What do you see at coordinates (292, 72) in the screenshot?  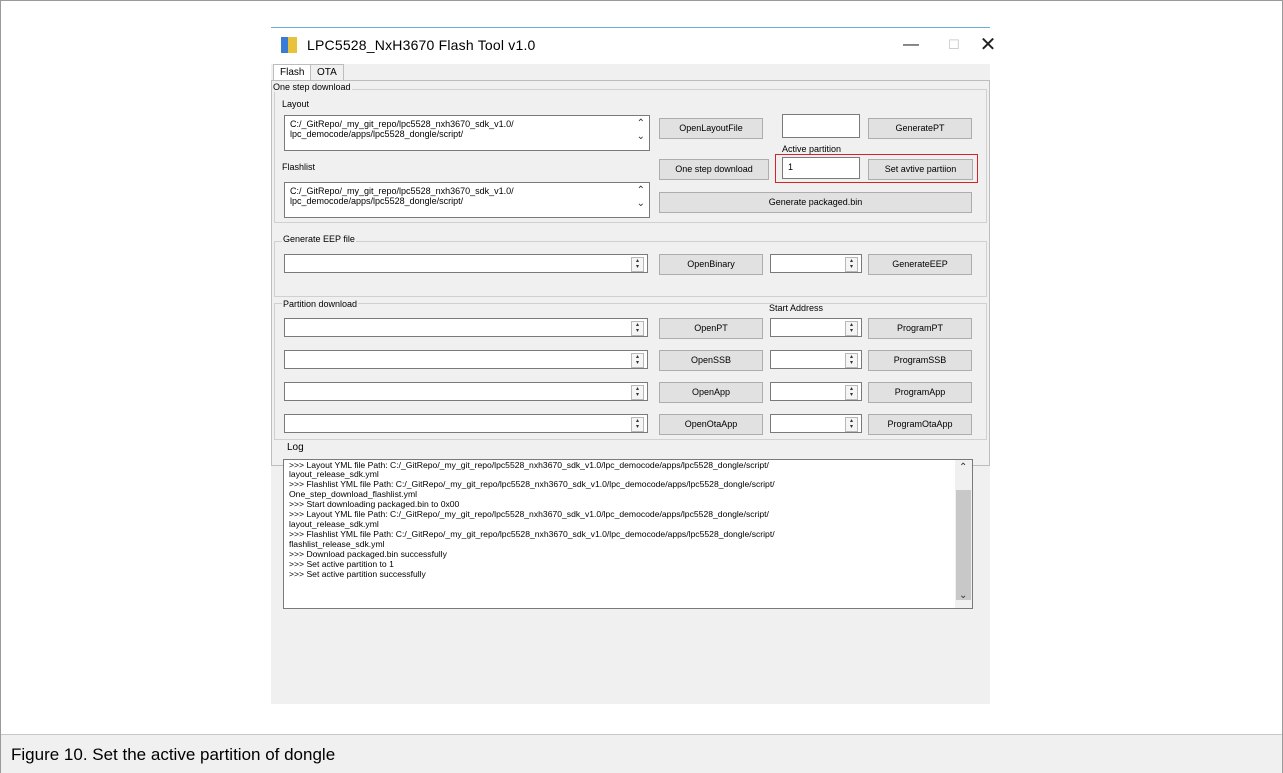 I see `tab-flash: Flash` at bounding box center [292, 72].